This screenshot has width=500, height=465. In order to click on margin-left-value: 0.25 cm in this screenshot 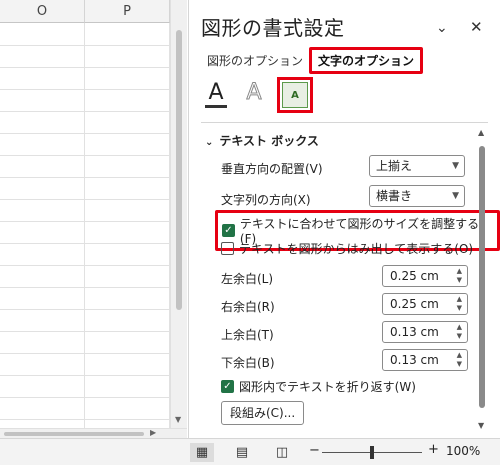, I will do `click(414, 276)`.